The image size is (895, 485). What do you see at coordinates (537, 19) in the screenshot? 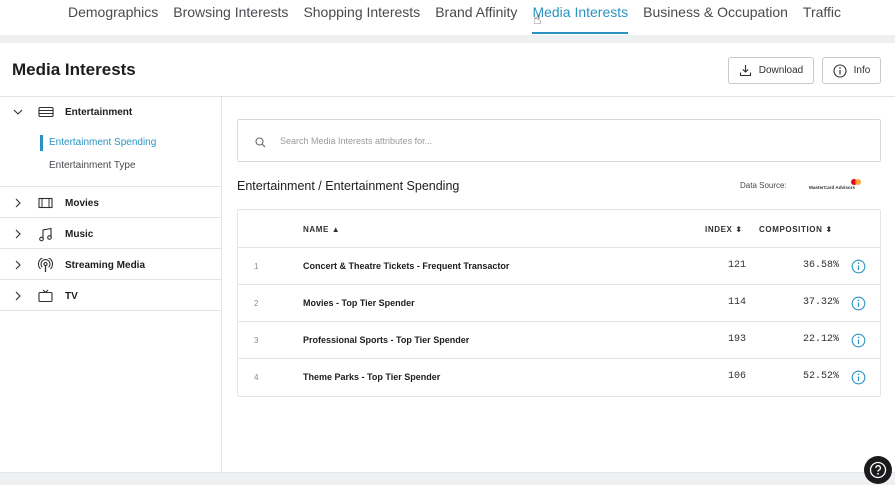
I see `hand-cursor-icon: ☝` at bounding box center [537, 19].